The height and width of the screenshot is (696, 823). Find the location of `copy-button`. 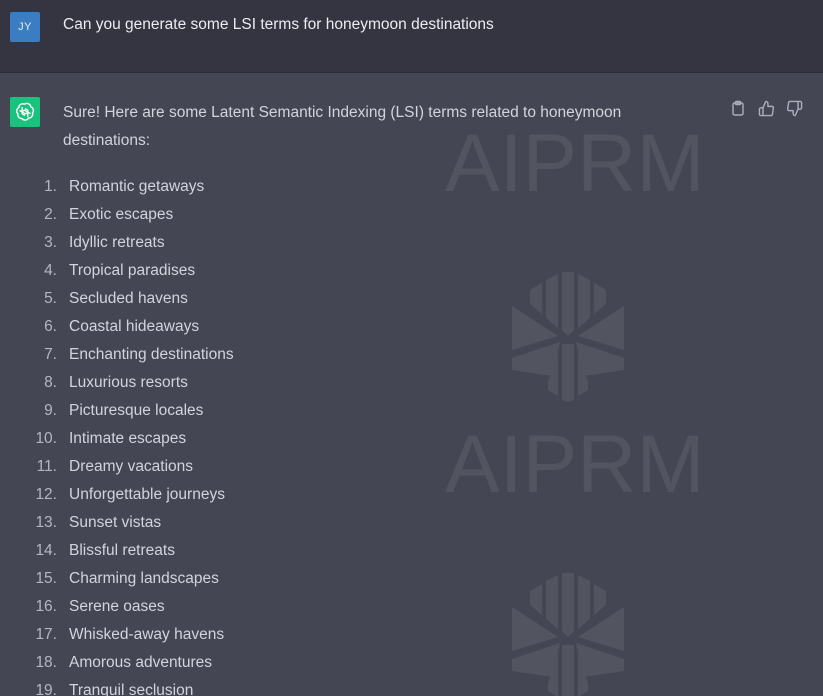

copy-button is located at coordinates (738, 108).